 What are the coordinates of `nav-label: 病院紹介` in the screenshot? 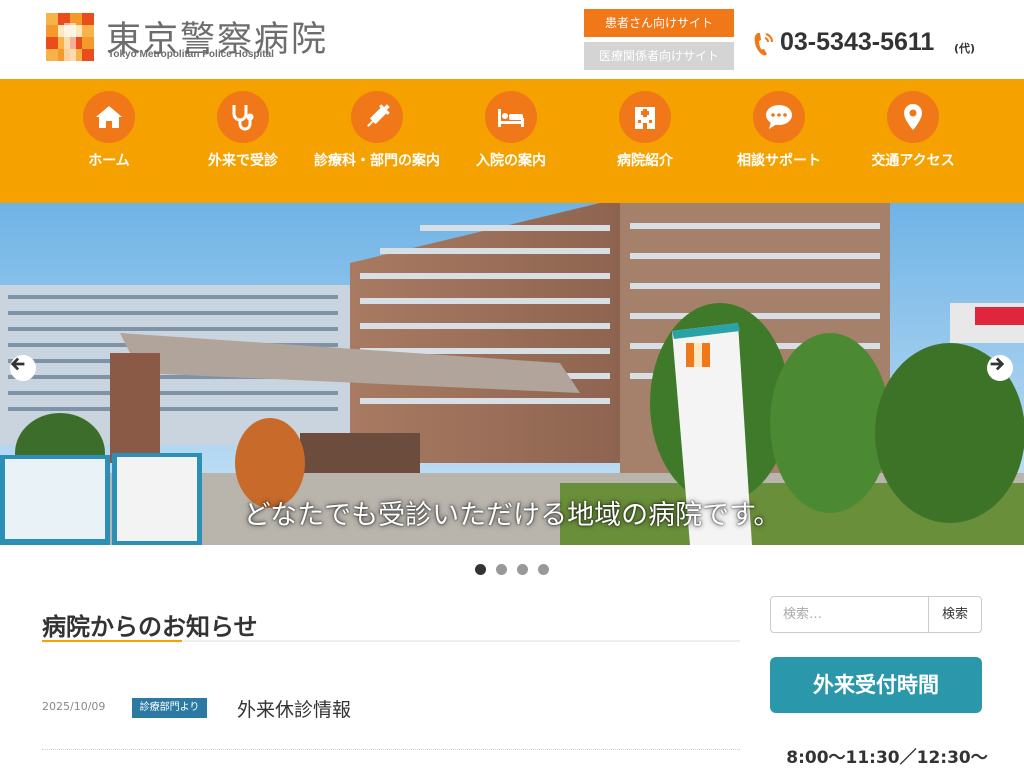 It's located at (645, 161).